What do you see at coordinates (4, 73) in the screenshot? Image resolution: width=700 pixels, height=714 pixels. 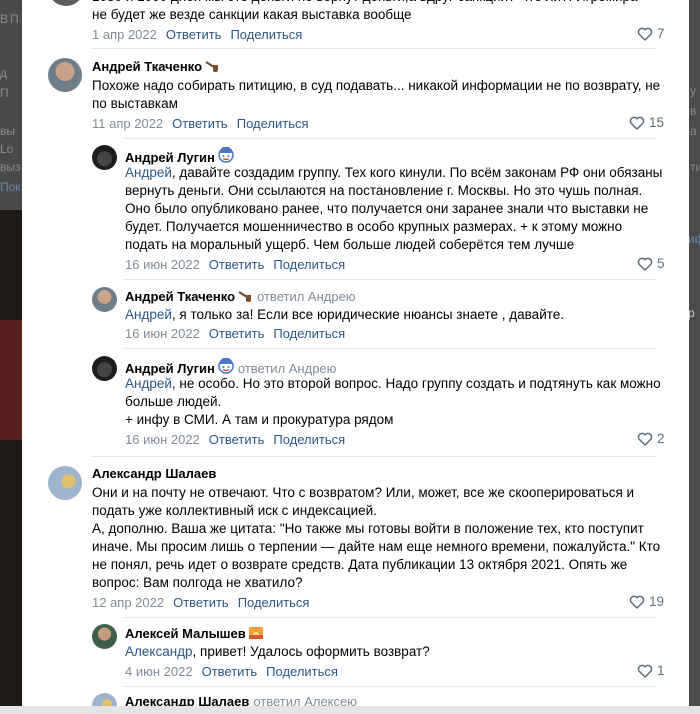 I see `backdrop-fragment: д` at bounding box center [4, 73].